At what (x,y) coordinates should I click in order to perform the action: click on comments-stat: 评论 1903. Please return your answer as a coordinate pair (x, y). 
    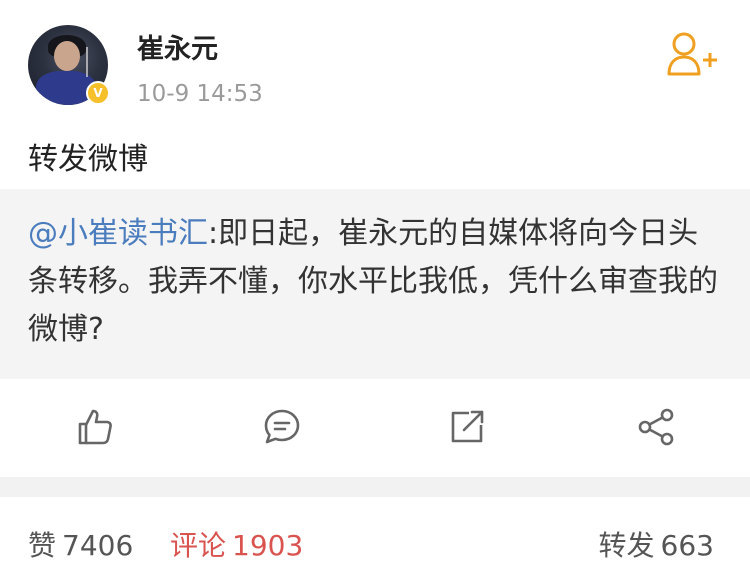
    Looking at the image, I should click on (239, 546).